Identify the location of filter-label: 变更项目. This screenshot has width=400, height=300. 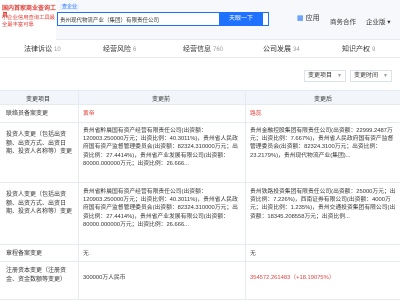
(320, 76).